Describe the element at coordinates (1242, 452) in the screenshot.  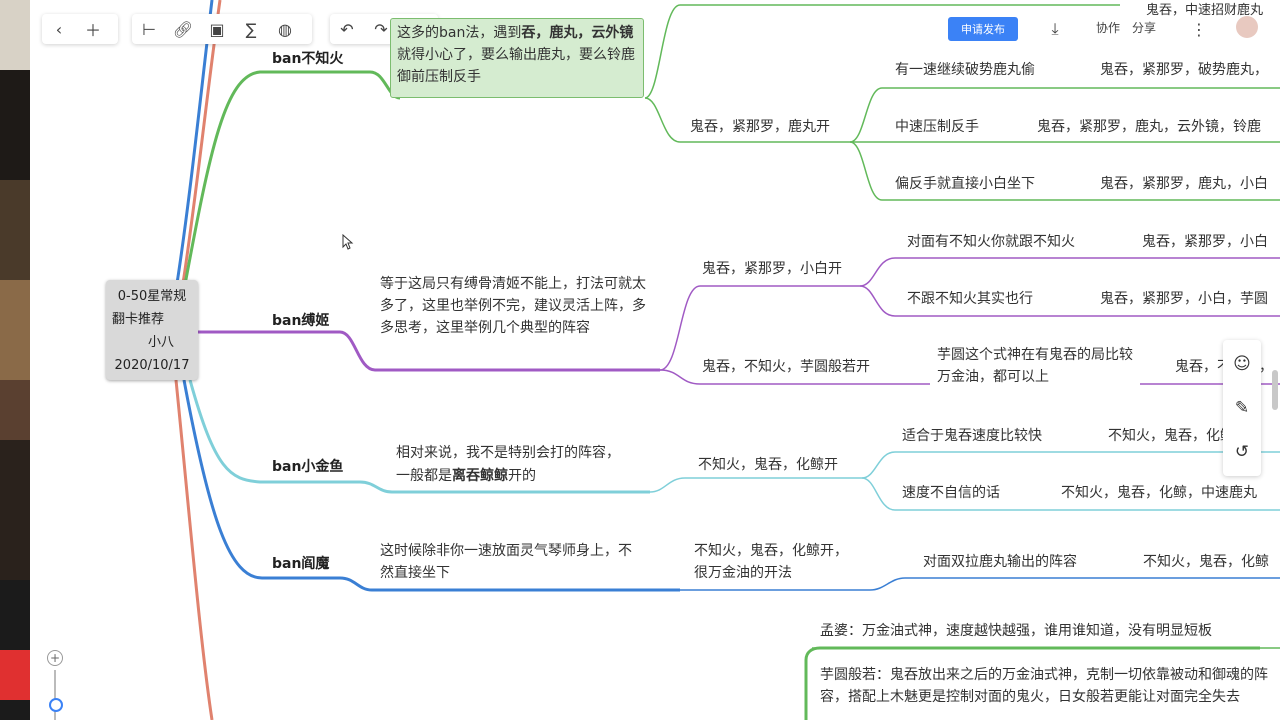
I see `history-icon: ↺` at that location.